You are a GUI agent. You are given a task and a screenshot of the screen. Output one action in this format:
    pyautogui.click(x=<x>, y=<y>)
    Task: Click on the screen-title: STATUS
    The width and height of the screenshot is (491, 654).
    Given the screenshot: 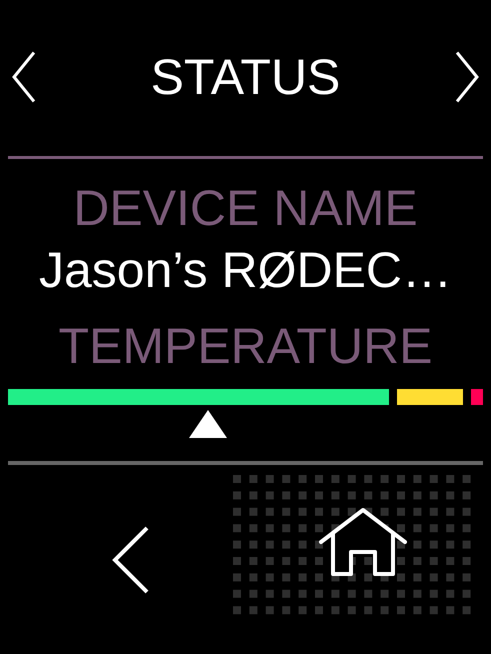 What is the action you would take?
    pyautogui.click(x=245, y=77)
    